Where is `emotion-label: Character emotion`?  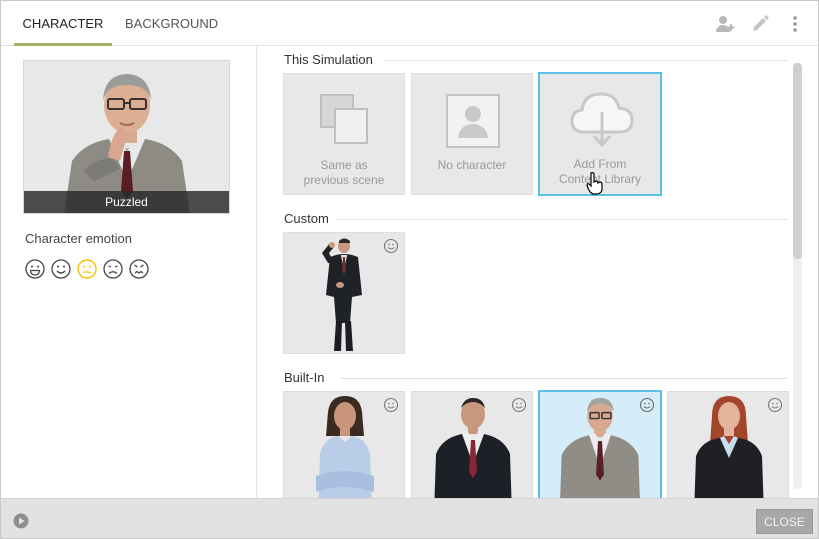
emotion-label: Character emotion is located at coordinates (78, 238).